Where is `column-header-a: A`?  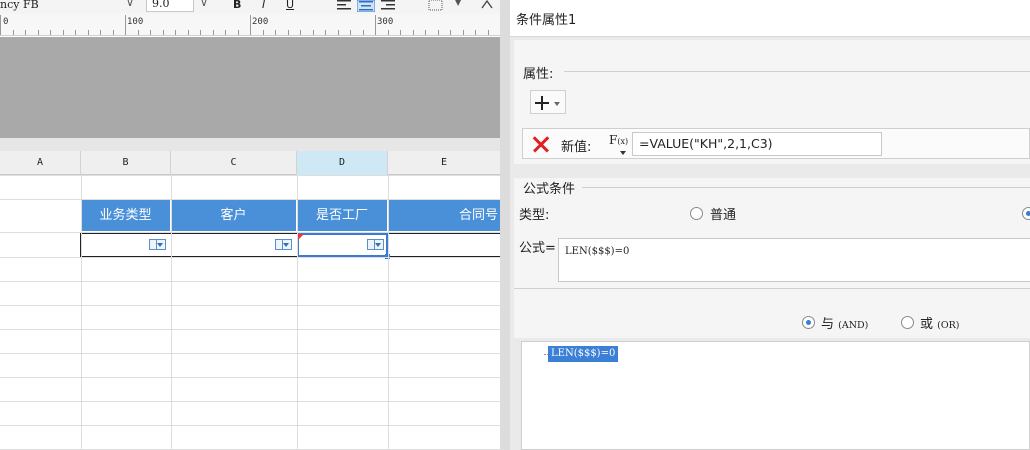
column-header-a: A is located at coordinates (40, 163).